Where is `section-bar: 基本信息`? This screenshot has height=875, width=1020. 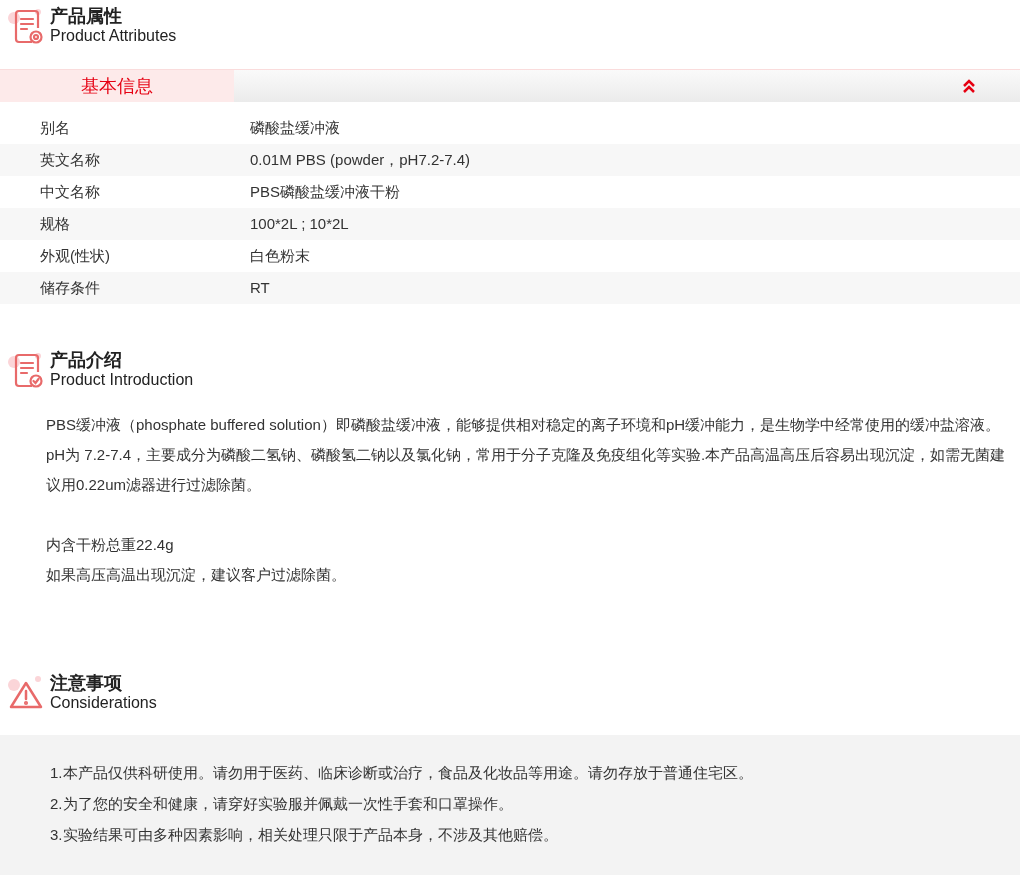
section-bar: 基本信息 is located at coordinates (510, 85).